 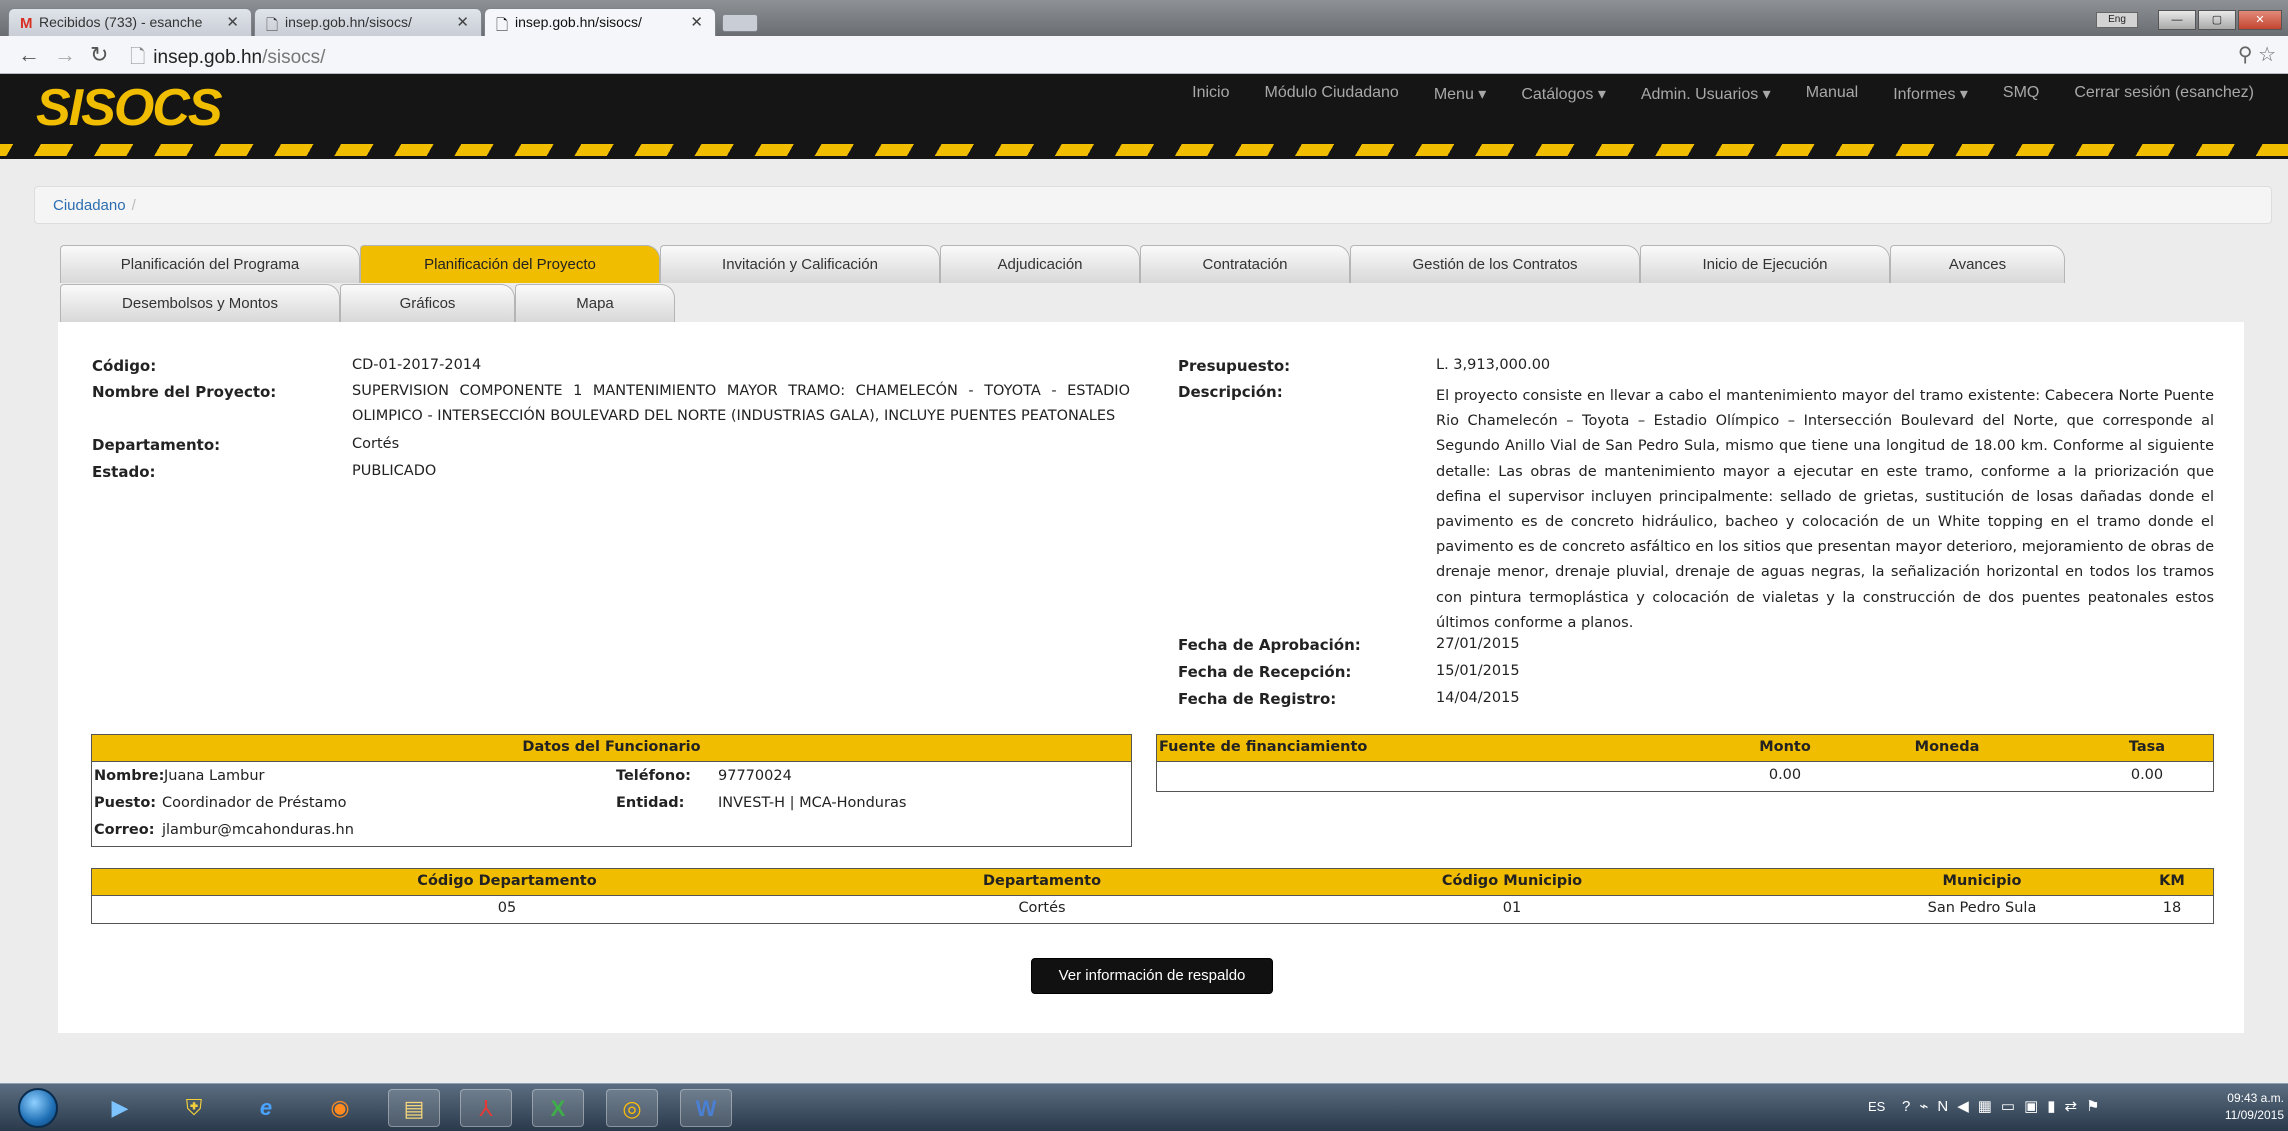 I want to click on tab-inicio-ejecucion: Inicio de Ejecución, so click(x=1765, y=264).